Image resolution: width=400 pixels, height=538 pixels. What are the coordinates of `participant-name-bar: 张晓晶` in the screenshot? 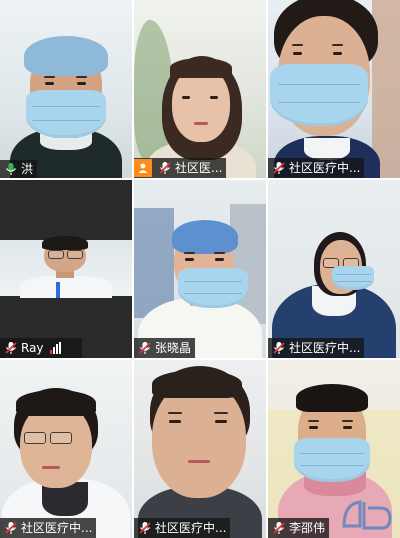 It's located at (165, 348).